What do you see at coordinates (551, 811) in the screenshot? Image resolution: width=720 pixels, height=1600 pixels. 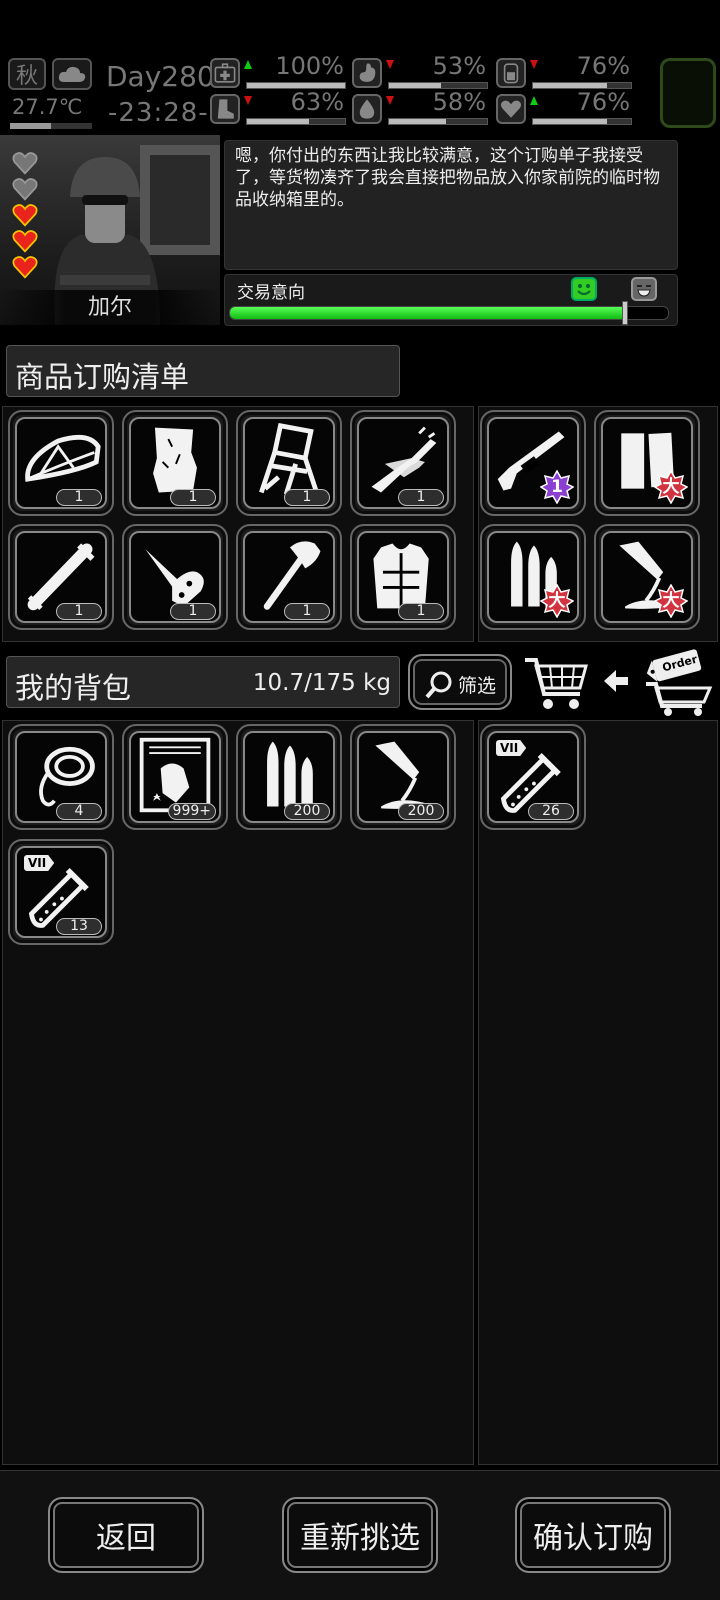 I see `item-quantity: 26` at bounding box center [551, 811].